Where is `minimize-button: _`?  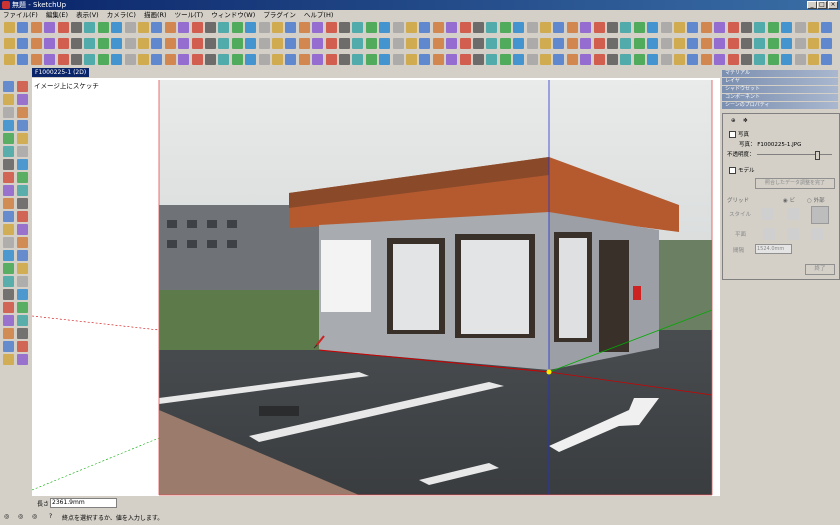
minimize-button: _ is located at coordinates (812, 5).